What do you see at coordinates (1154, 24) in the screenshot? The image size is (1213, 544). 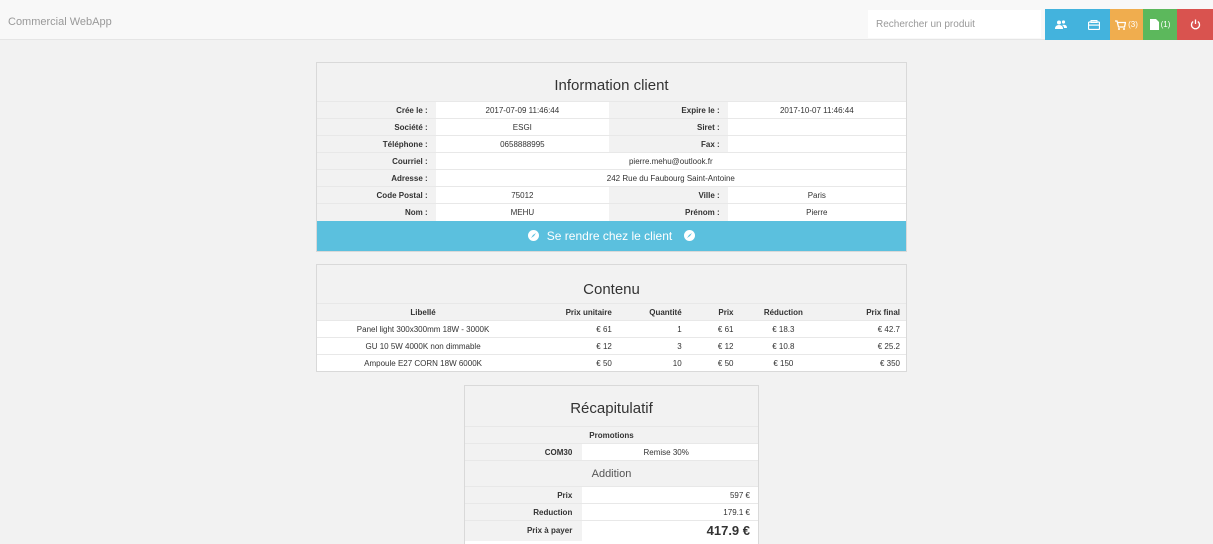 I see `file-icon` at bounding box center [1154, 24].